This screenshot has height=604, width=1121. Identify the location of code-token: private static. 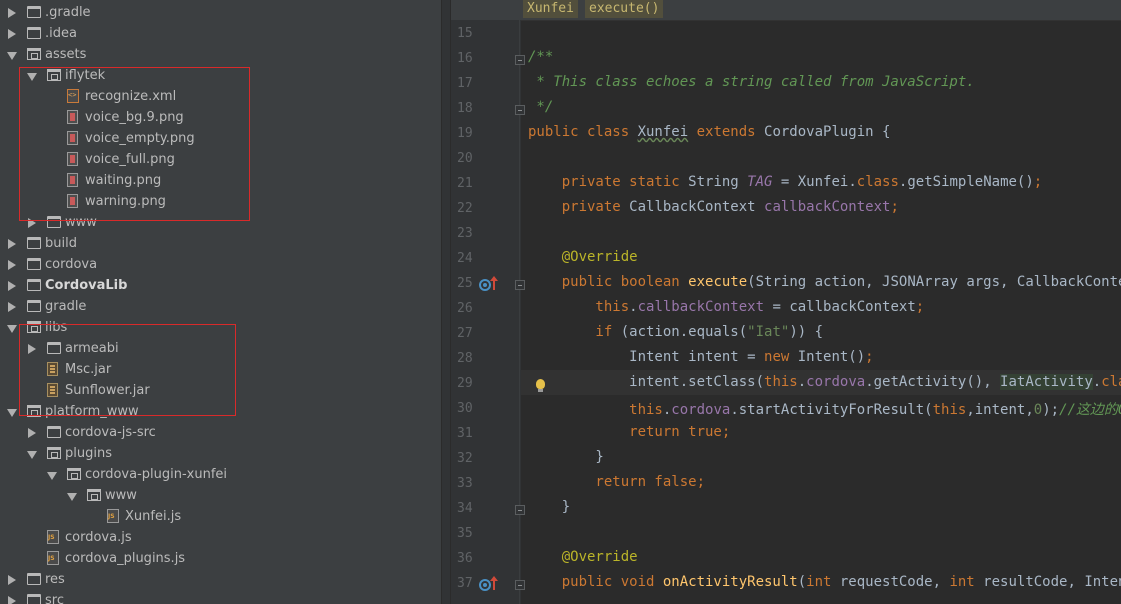
(608, 182).